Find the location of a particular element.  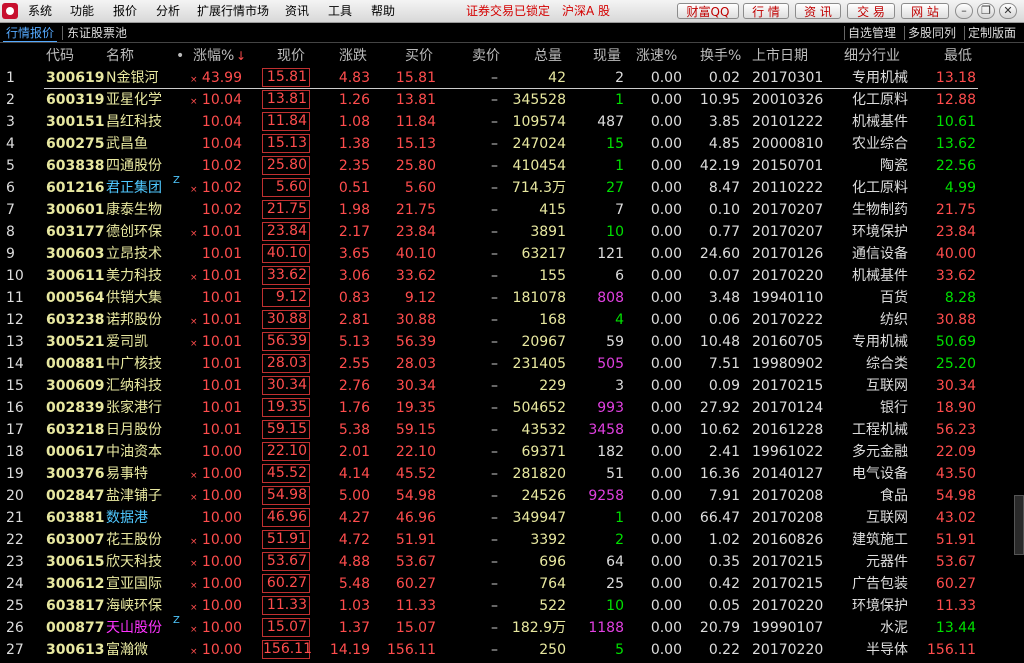

tab-divider is located at coordinates (844, 33).